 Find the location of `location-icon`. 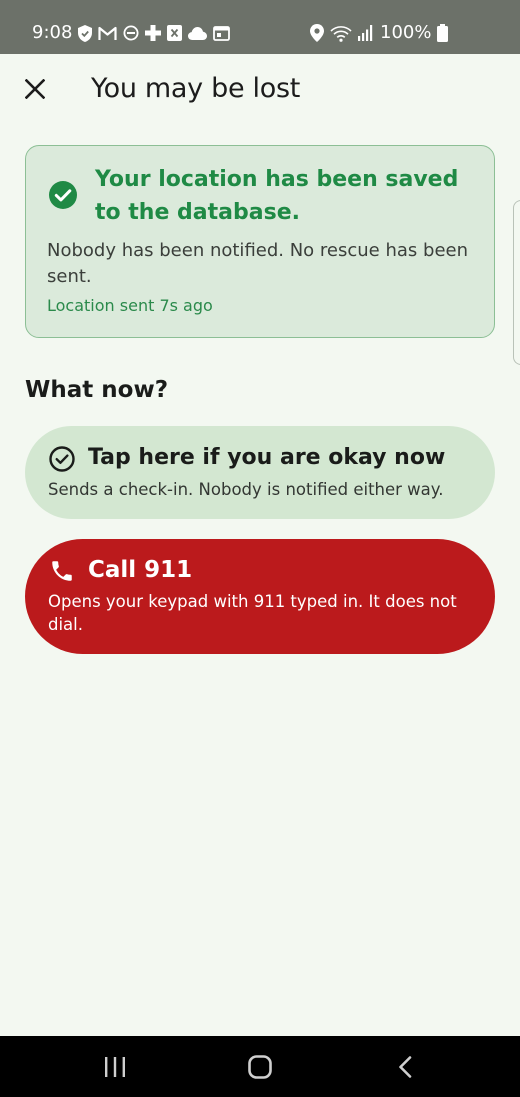

location-icon is located at coordinates (317, 33).